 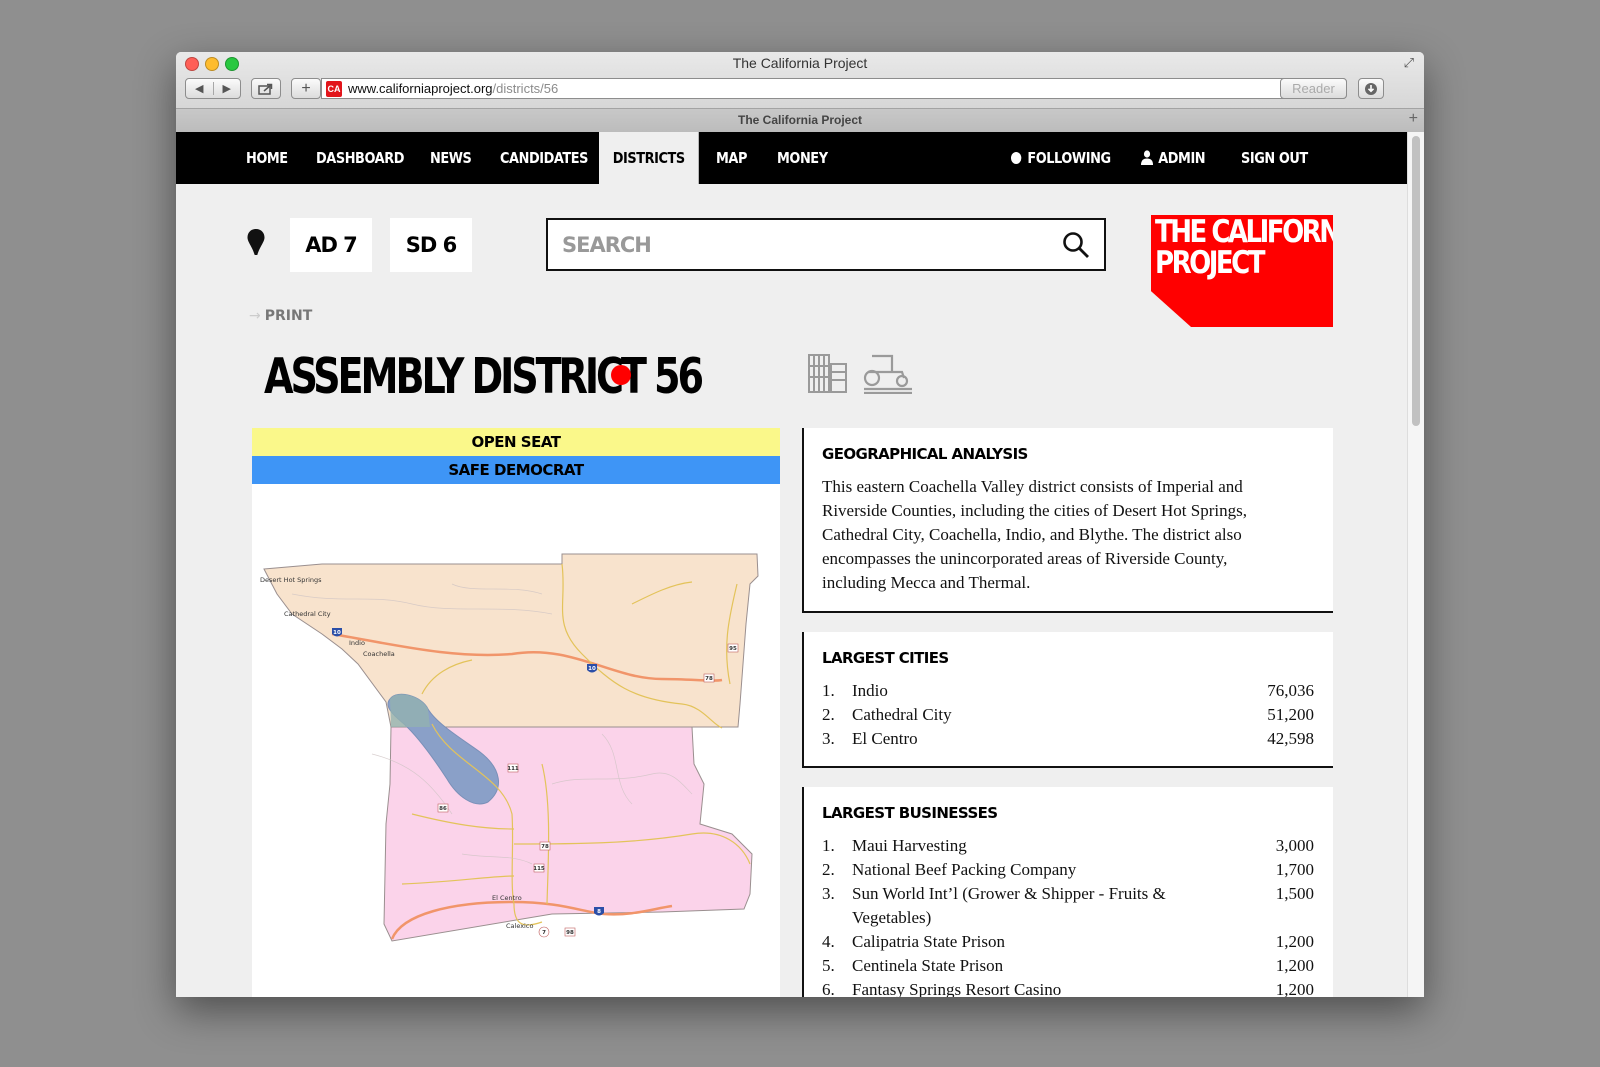 What do you see at coordinates (1068, 845) in the screenshot?
I see `list-item: 1. Maui Harvesting 3,000` at bounding box center [1068, 845].